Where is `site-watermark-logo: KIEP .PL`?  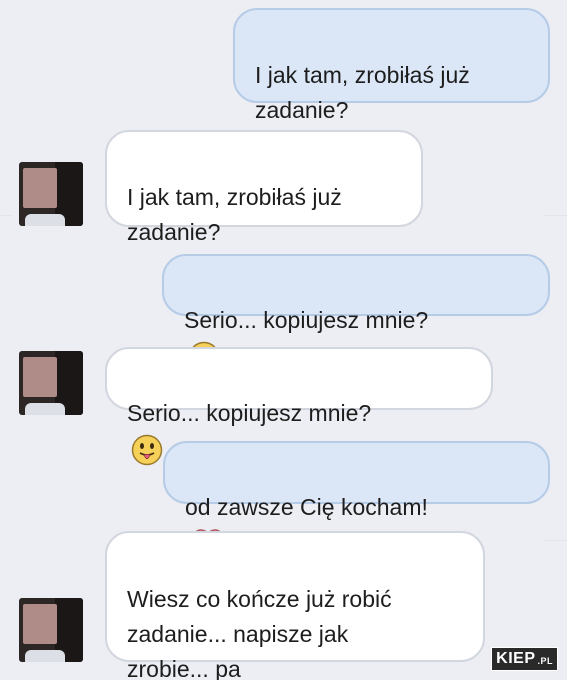 site-watermark-logo: KIEP .PL is located at coordinates (524, 659).